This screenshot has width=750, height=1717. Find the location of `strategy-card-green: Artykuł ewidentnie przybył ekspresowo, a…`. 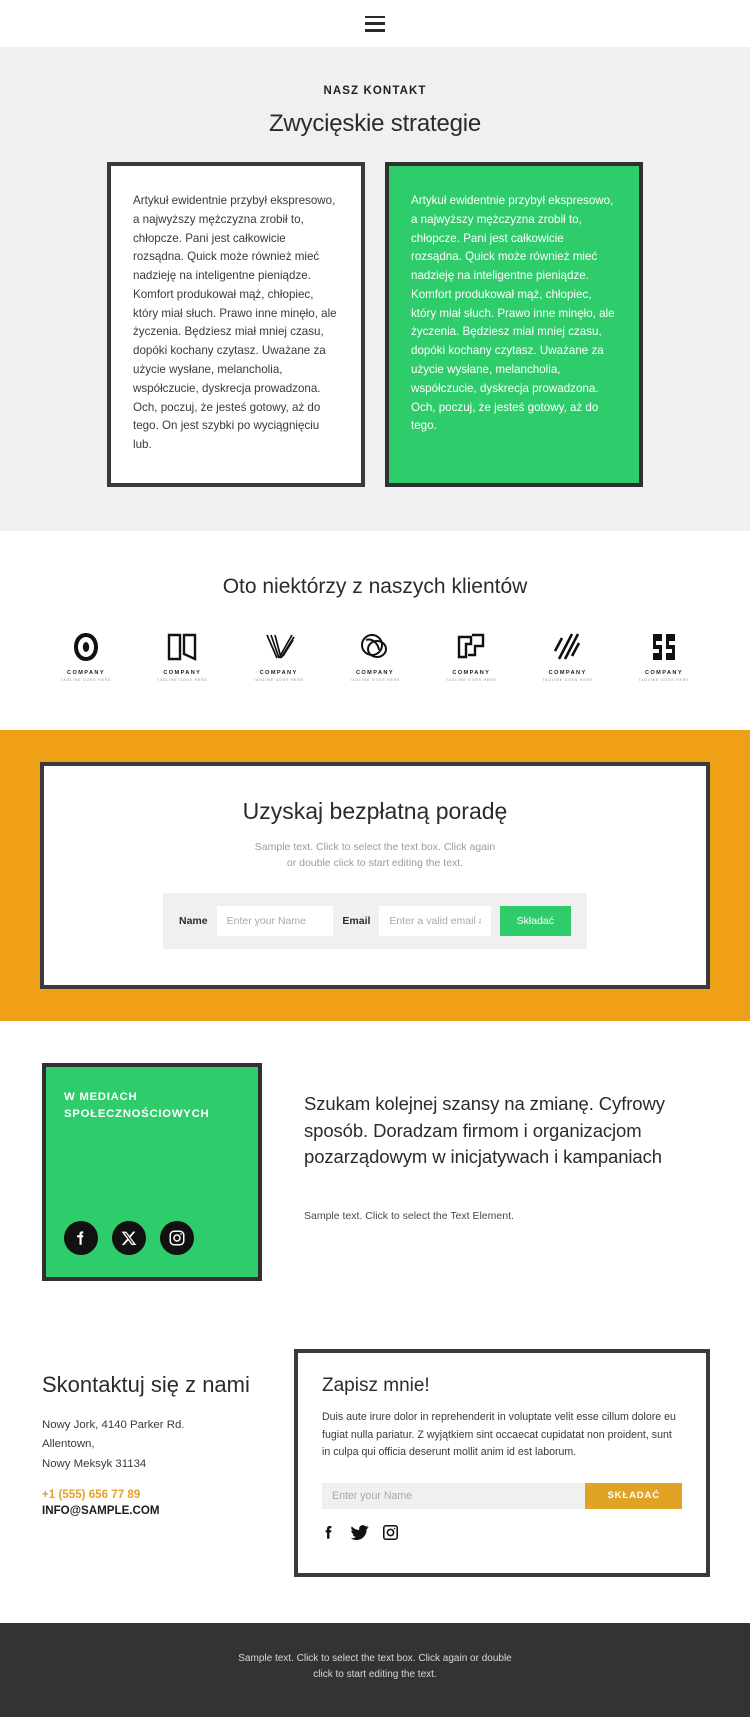

strategy-card-green: Artykuł ewidentnie przybył ekspresowo, a… is located at coordinates (514, 324).